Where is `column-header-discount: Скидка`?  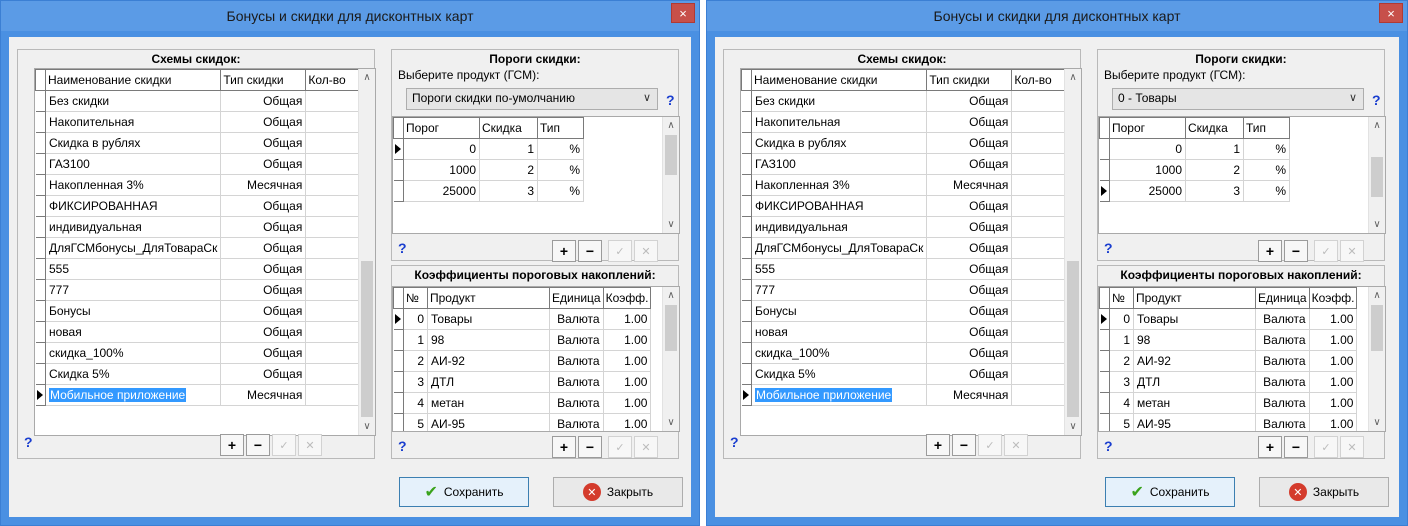 column-header-discount: Скидка is located at coordinates (508, 128).